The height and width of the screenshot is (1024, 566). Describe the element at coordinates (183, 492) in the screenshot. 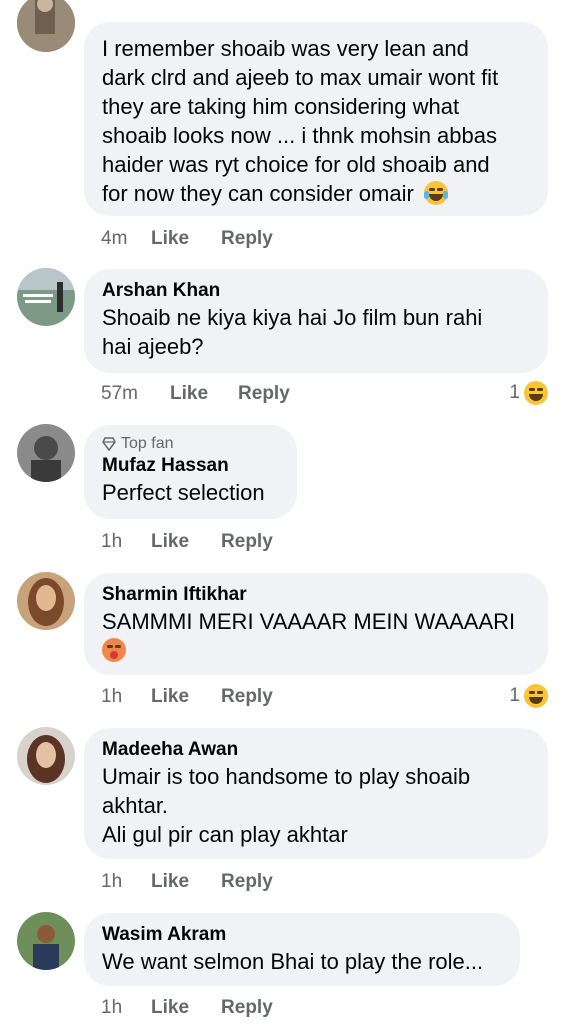

I see `comment-text: Perfect selection` at that location.